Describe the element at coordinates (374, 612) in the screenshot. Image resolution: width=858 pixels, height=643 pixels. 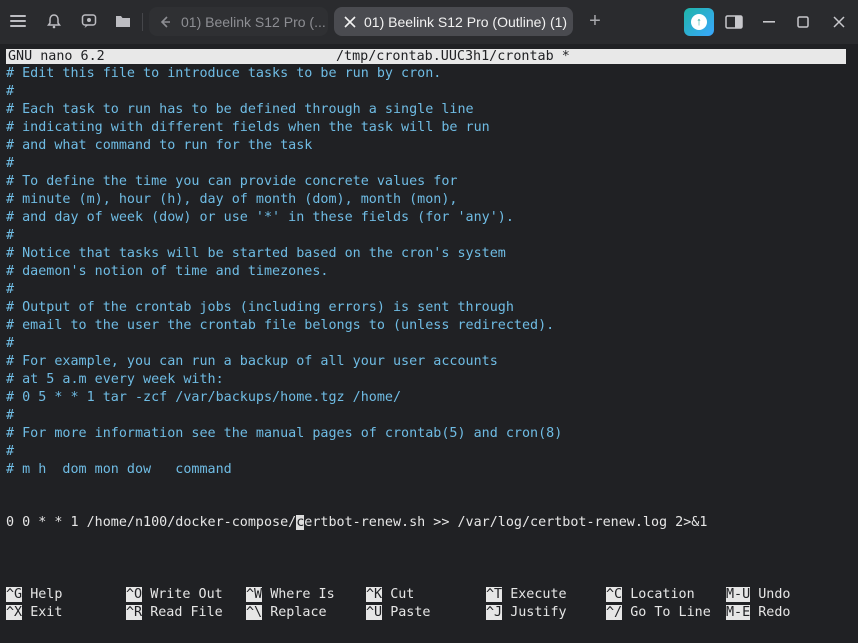
I see `shortcut-key: ^U` at that location.